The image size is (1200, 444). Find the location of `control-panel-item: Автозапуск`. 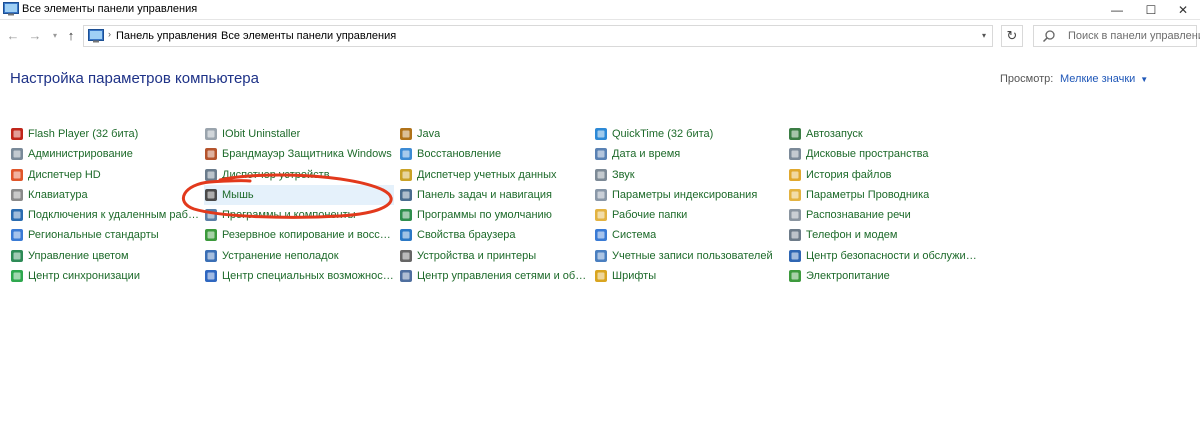

control-panel-item: Автозапуск is located at coordinates (883, 134).